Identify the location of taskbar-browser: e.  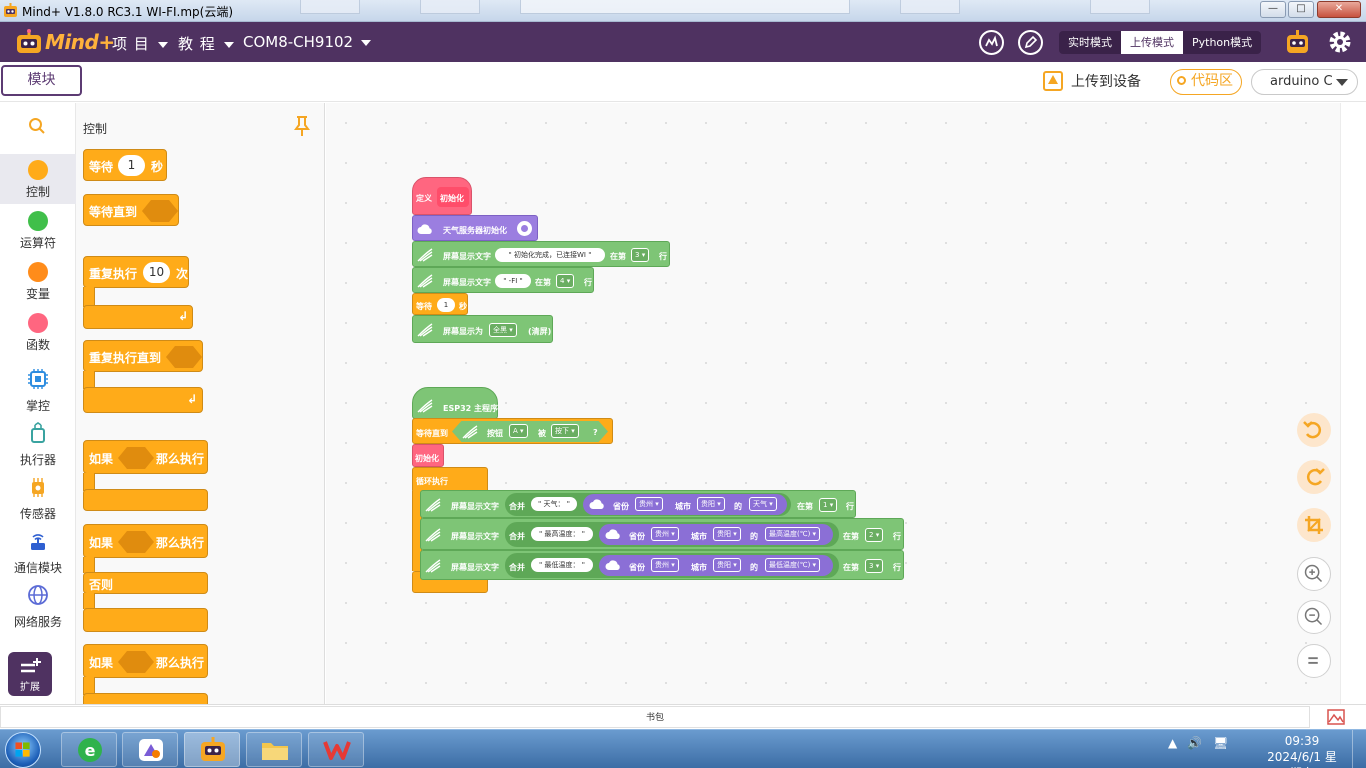
(89, 749).